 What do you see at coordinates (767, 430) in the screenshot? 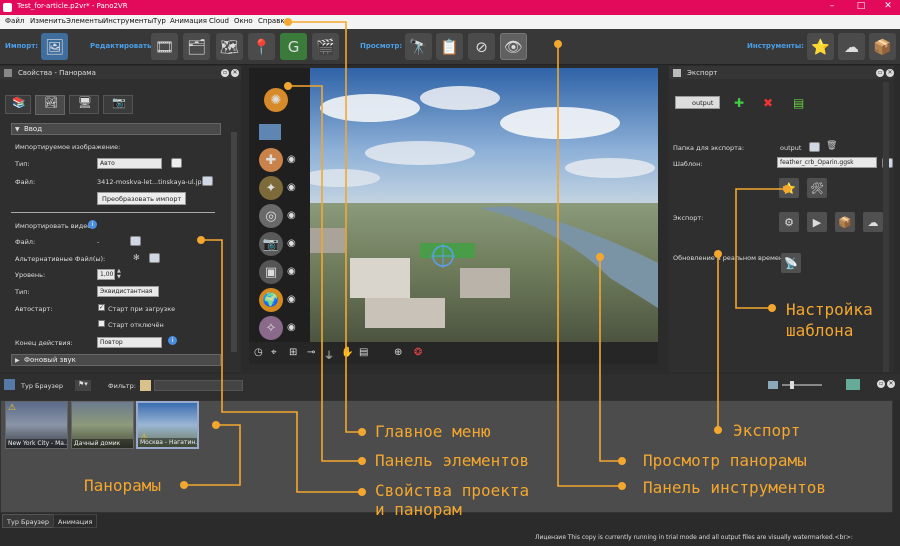
I see `callout-export: Экспорт` at bounding box center [767, 430].